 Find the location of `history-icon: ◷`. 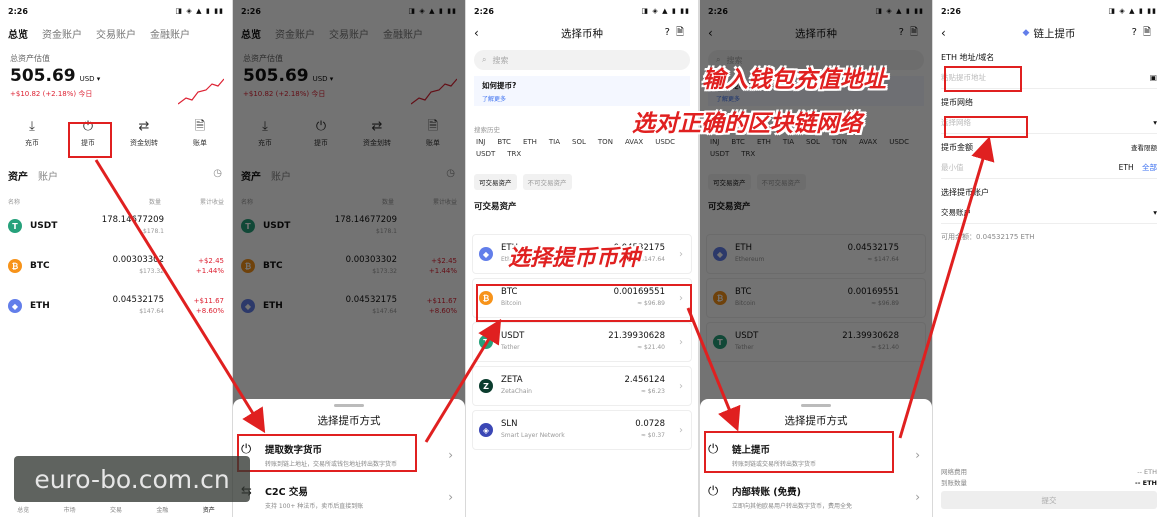

history-icon: ◷ is located at coordinates (217, 173).